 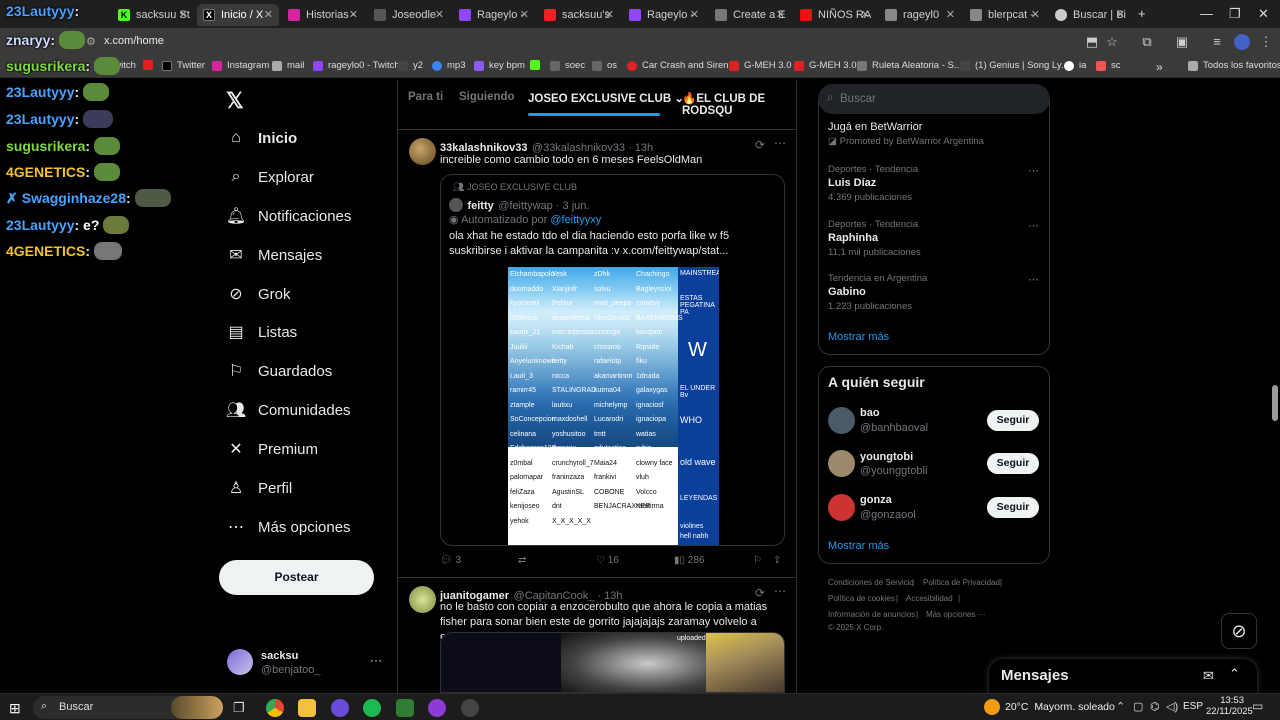 I want to click on bookmark, so click(x=537, y=65).